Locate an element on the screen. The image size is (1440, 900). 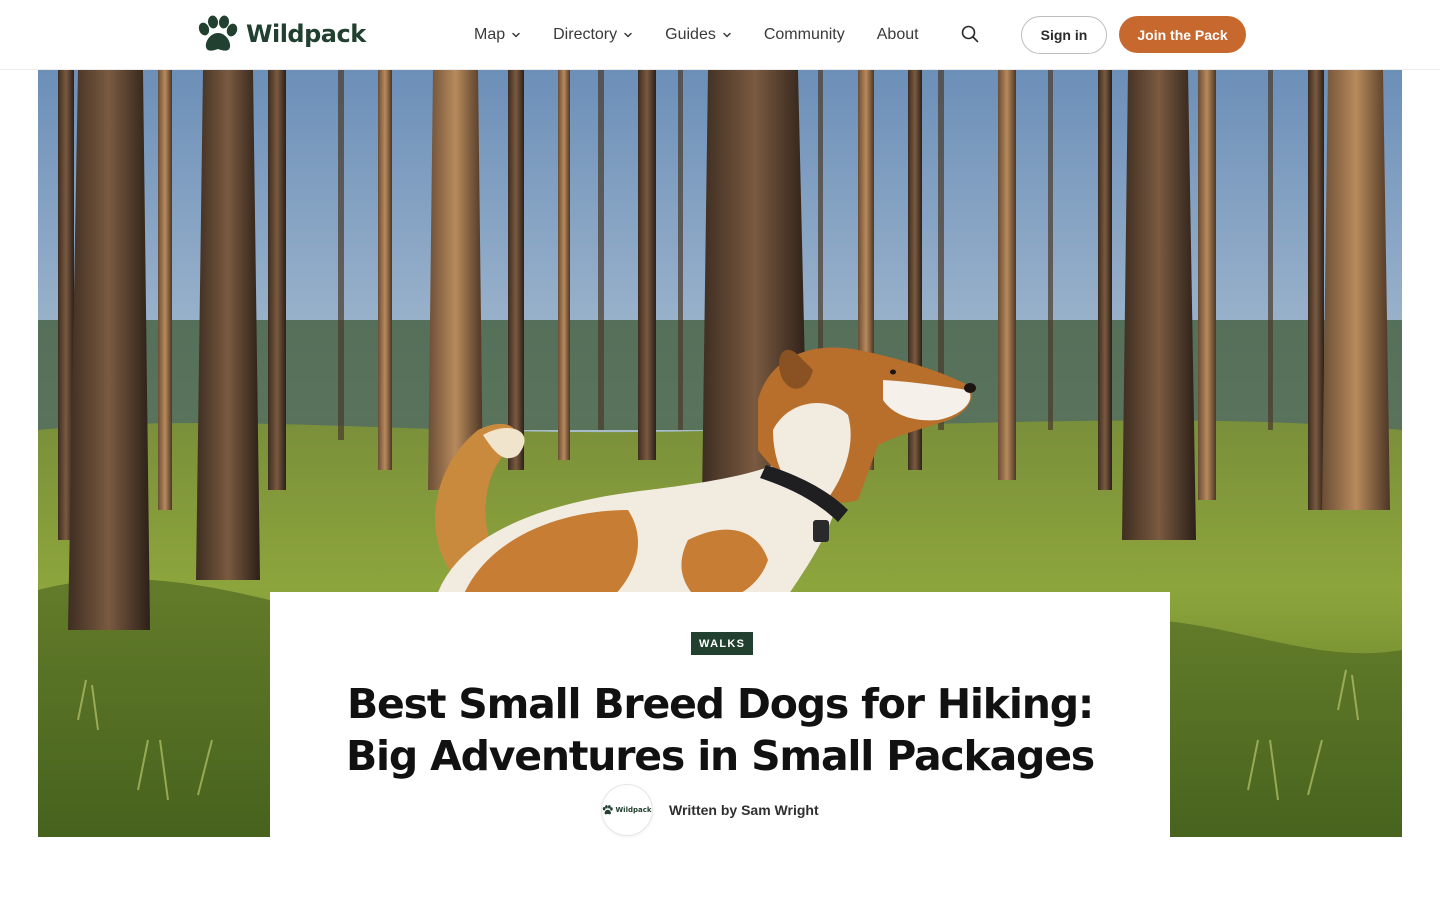
author-byline: Wildpack Written by Sam Wright is located at coordinates (710, 810).